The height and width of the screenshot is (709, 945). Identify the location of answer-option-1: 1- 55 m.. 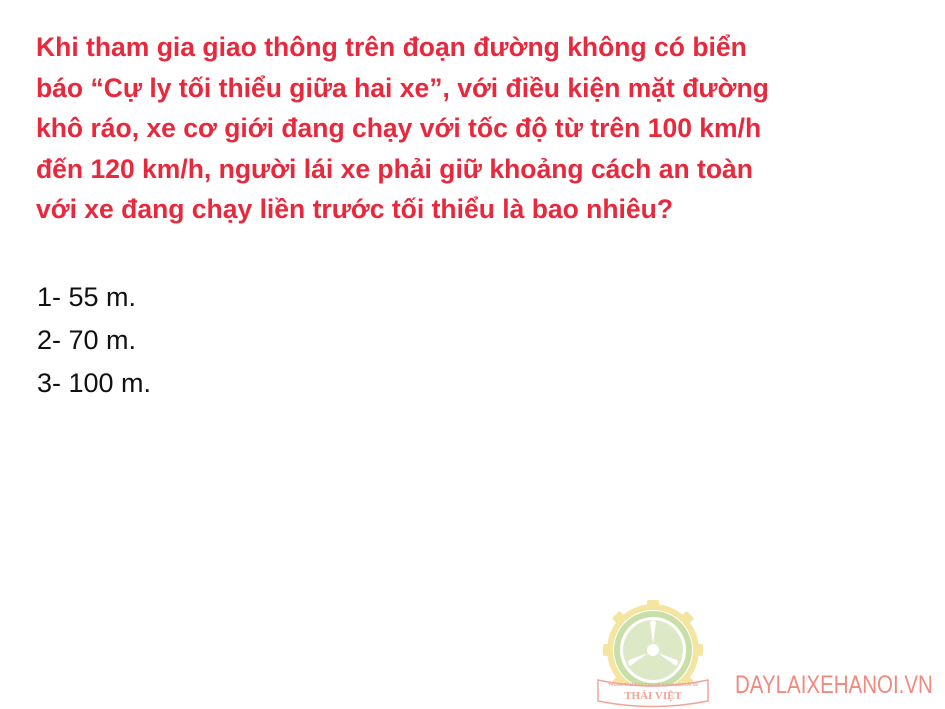
(94, 297).